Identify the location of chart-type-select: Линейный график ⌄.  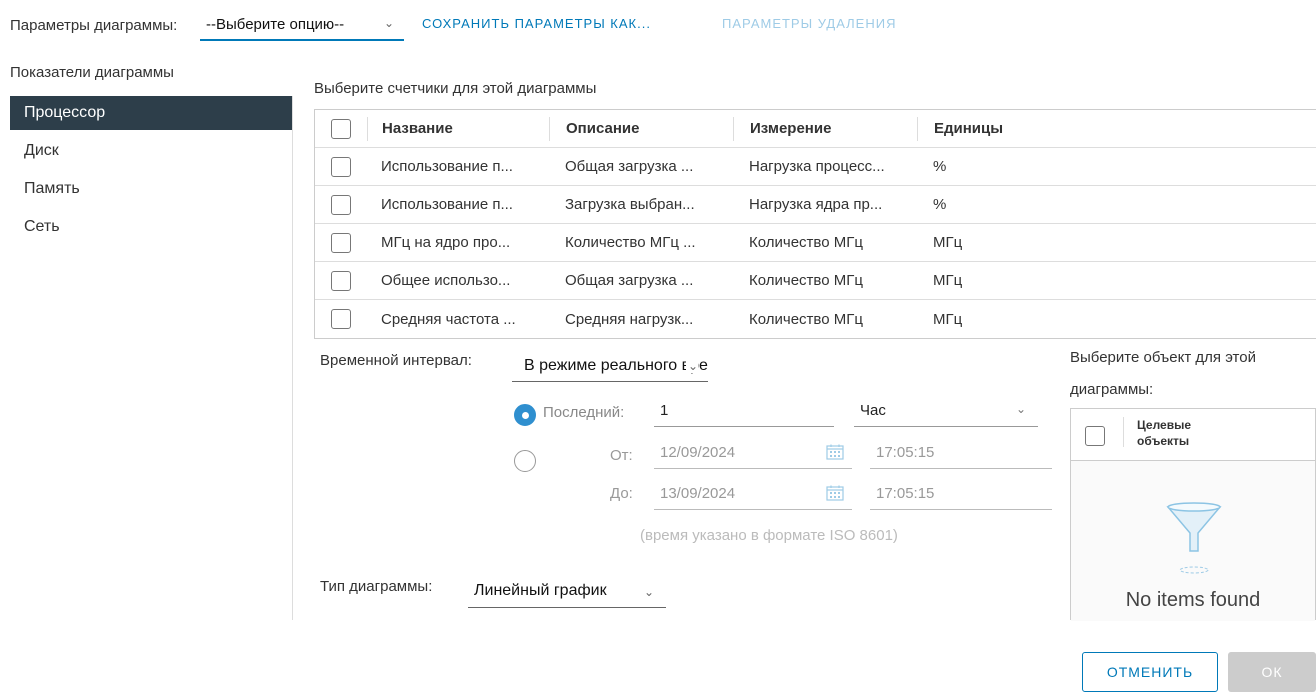
(567, 592).